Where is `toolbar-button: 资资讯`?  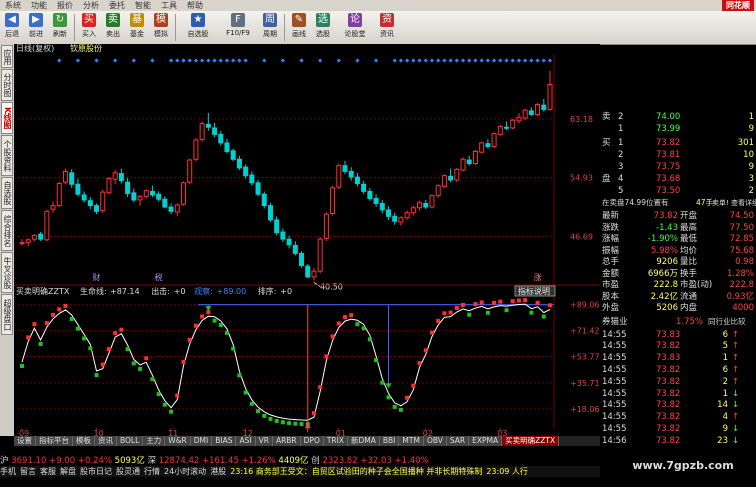 toolbar-button: 资资讯 is located at coordinates (387, 27).